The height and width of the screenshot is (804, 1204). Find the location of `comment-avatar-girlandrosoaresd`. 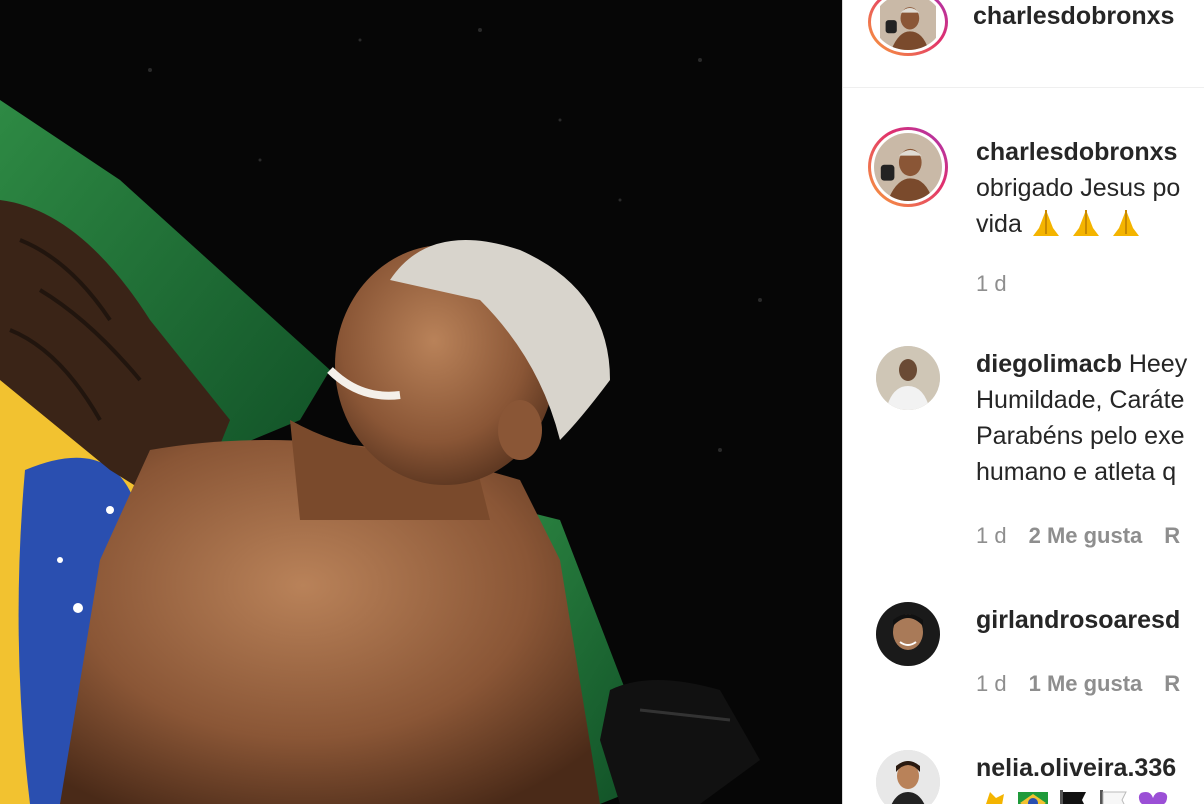

comment-avatar-girlandrosoaresd is located at coordinates (908, 634).